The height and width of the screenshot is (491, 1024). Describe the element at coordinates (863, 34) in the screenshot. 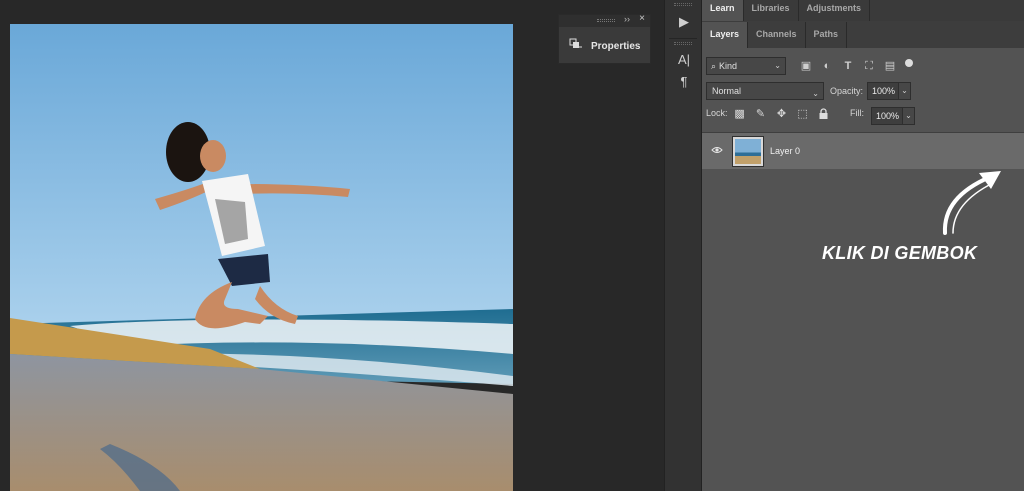

I see `layers-tab-bar: Layers Channels Paths` at that location.